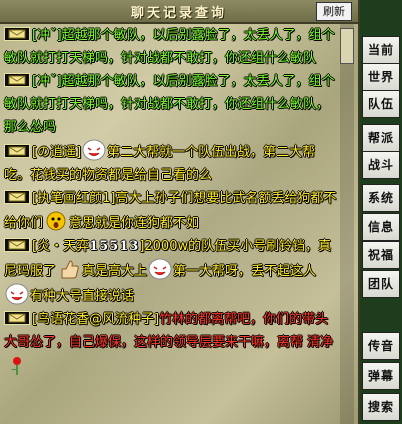  What do you see at coordinates (334, 11) in the screenshot?
I see `refresh-button: 刷新` at bounding box center [334, 11].